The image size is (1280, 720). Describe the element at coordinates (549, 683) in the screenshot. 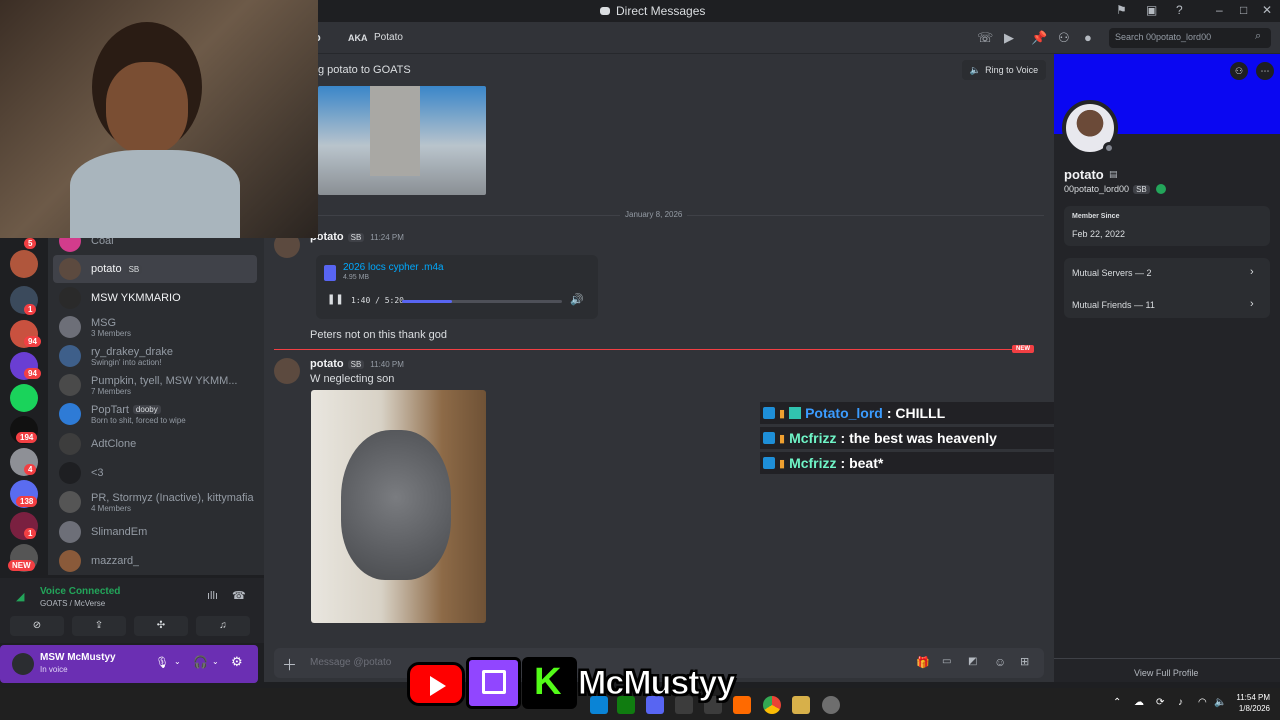

I see `kick-logo-icon: K` at that location.